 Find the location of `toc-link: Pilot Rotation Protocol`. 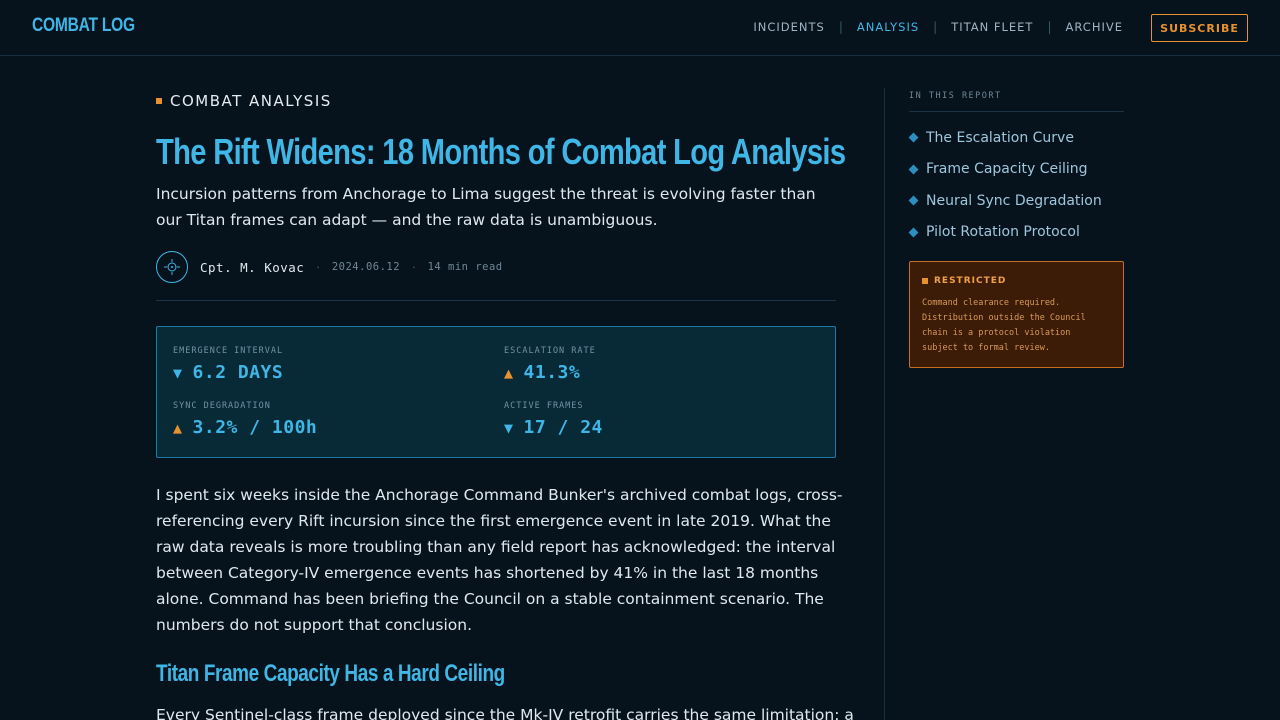

toc-link: Pilot Rotation Protocol is located at coordinates (1003, 232).